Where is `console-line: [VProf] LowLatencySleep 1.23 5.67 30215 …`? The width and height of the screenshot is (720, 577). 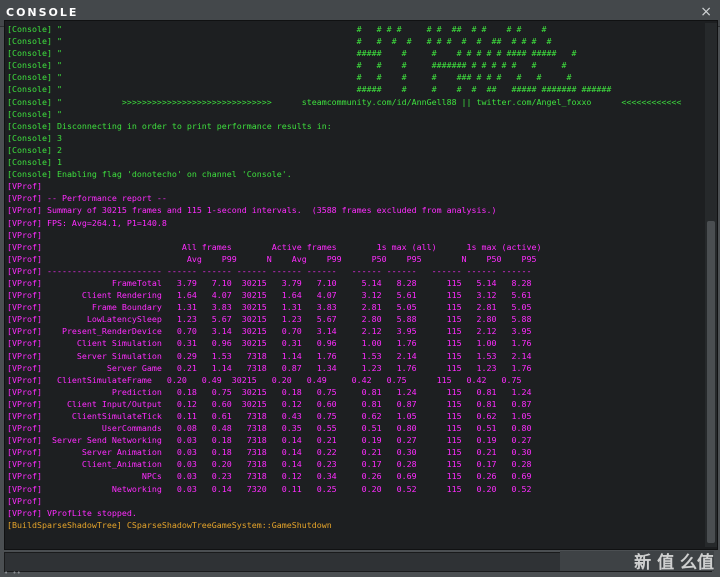 console-line: [VProf] LowLatencySleep 1.23 5.67 30215 … is located at coordinates (353, 319).